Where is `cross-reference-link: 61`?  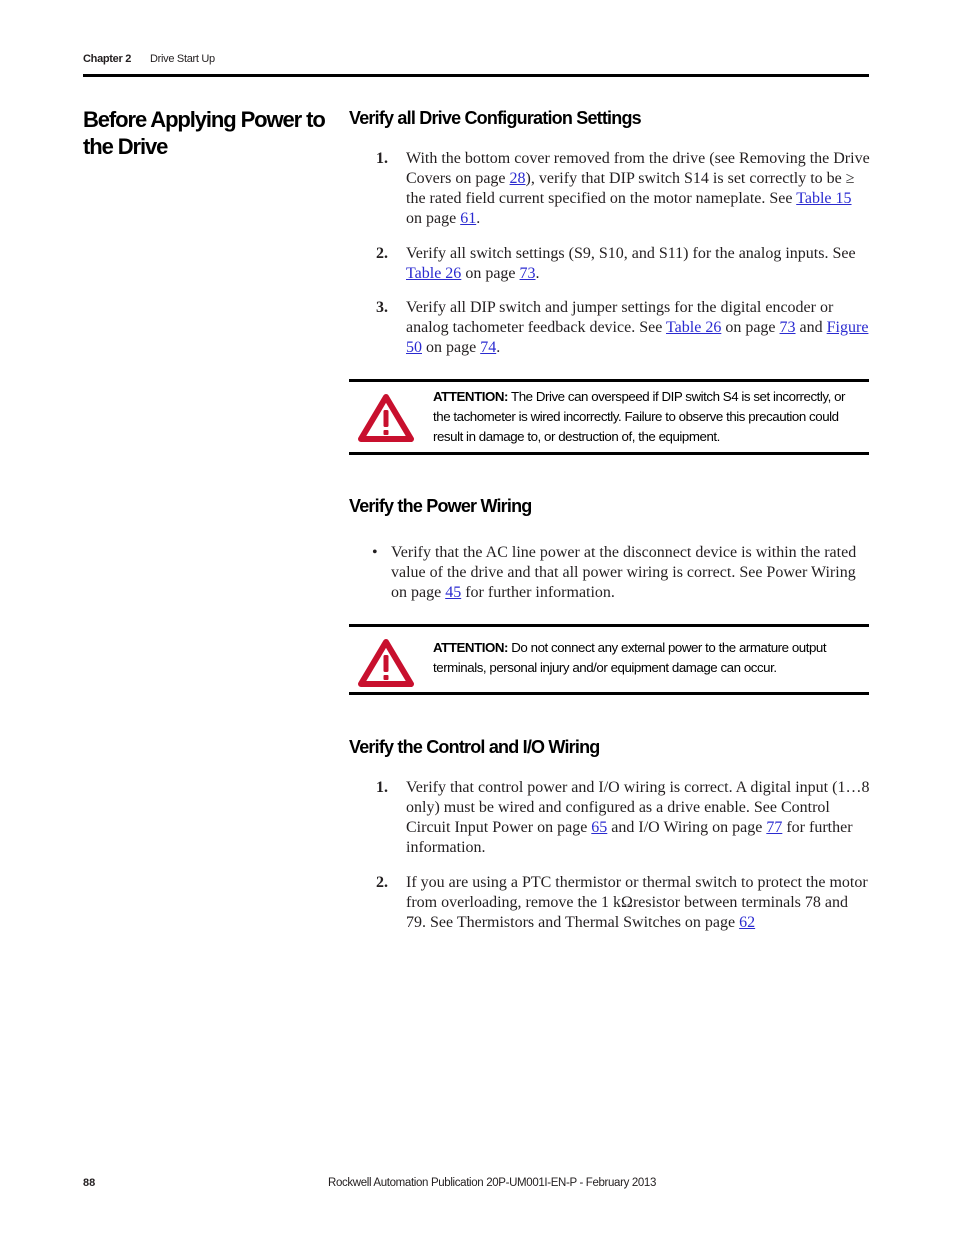 cross-reference-link: 61 is located at coordinates (468, 218).